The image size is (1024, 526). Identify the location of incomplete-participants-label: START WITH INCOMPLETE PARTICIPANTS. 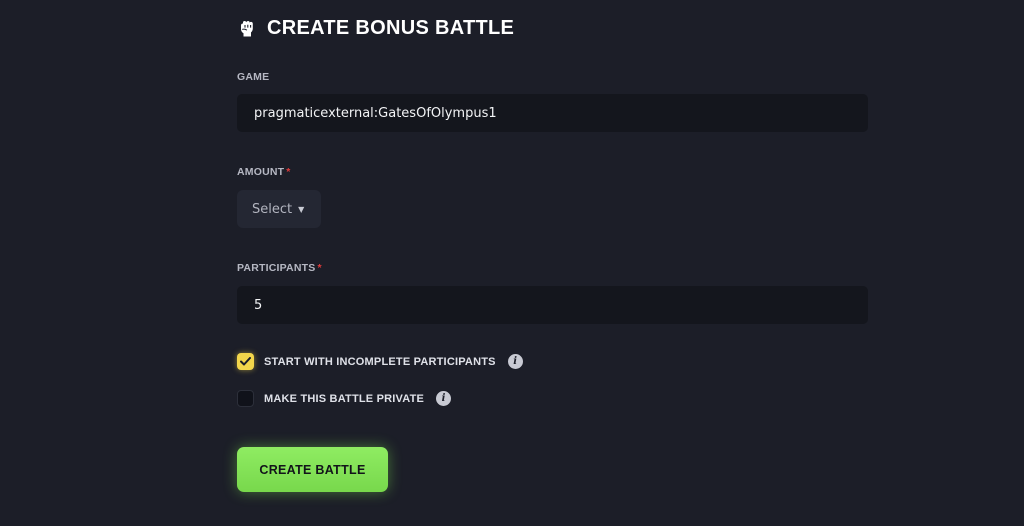
(380, 361).